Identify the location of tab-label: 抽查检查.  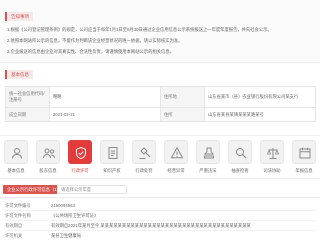
(240, 170).